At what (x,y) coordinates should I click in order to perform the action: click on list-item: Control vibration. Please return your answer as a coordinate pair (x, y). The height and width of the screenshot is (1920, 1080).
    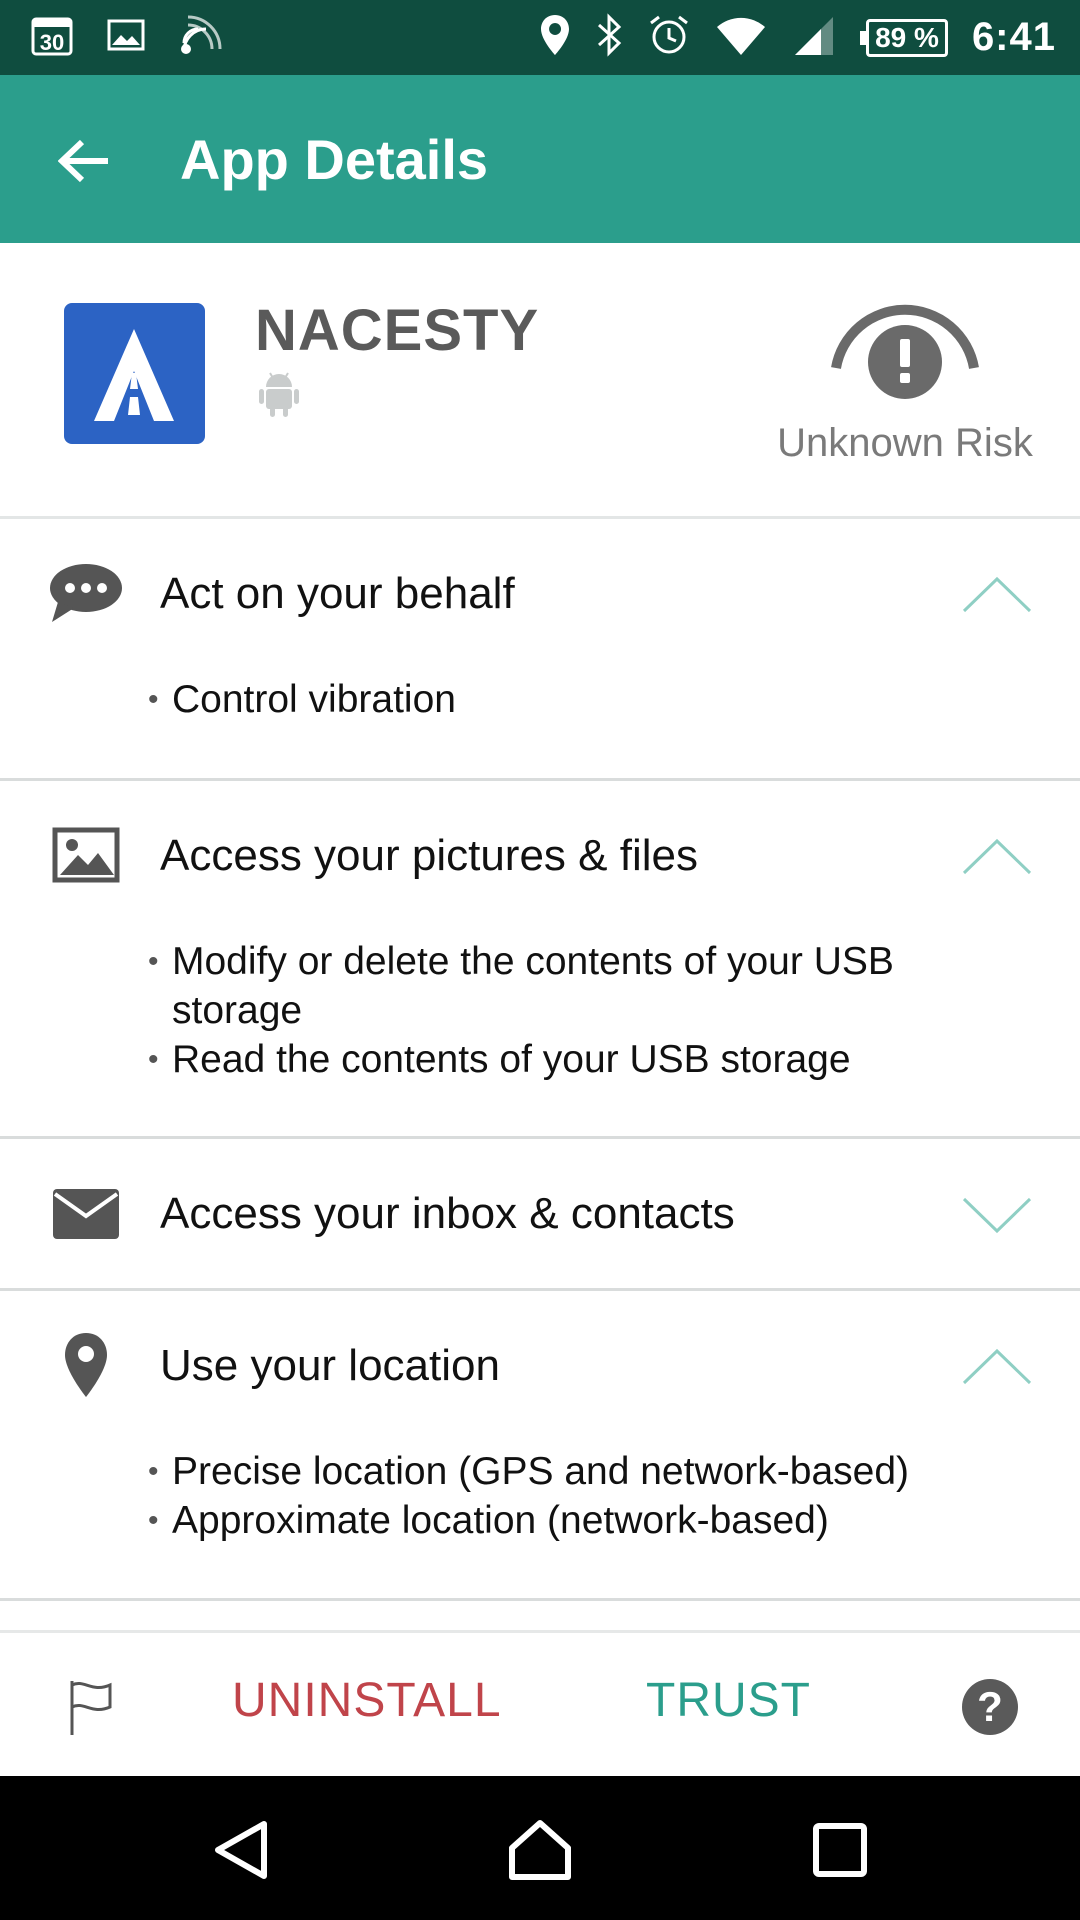
    Looking at the image, I should click on (563, 699).